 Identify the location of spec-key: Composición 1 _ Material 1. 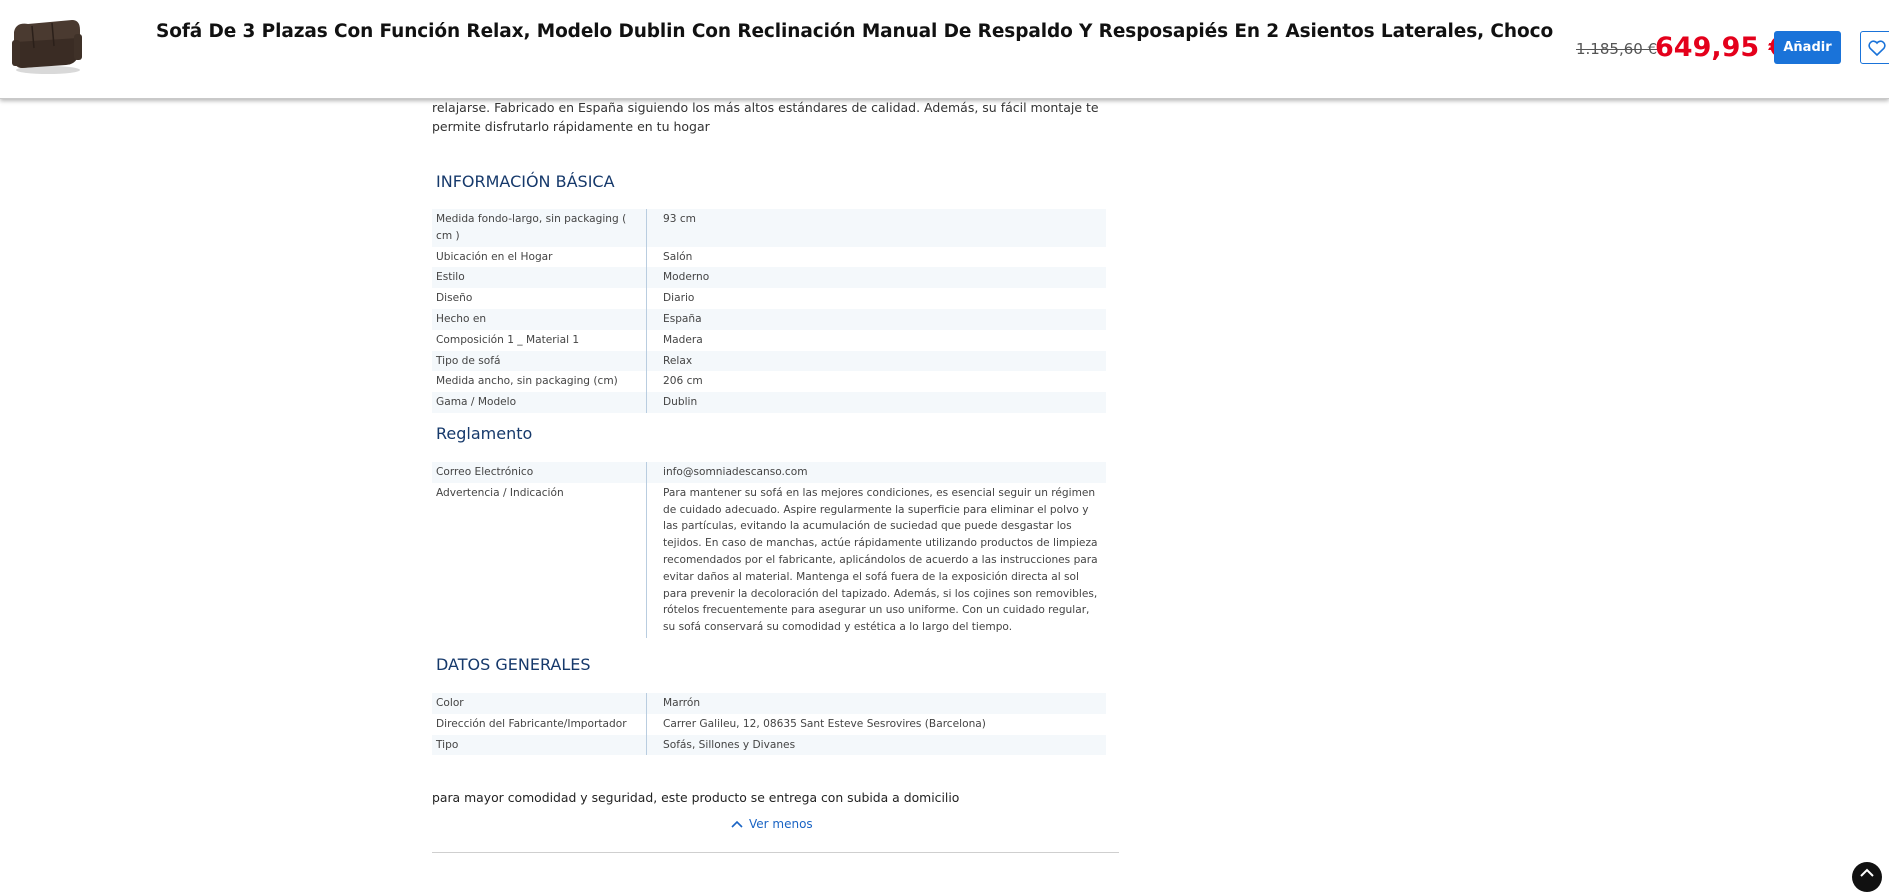
(539, 340).